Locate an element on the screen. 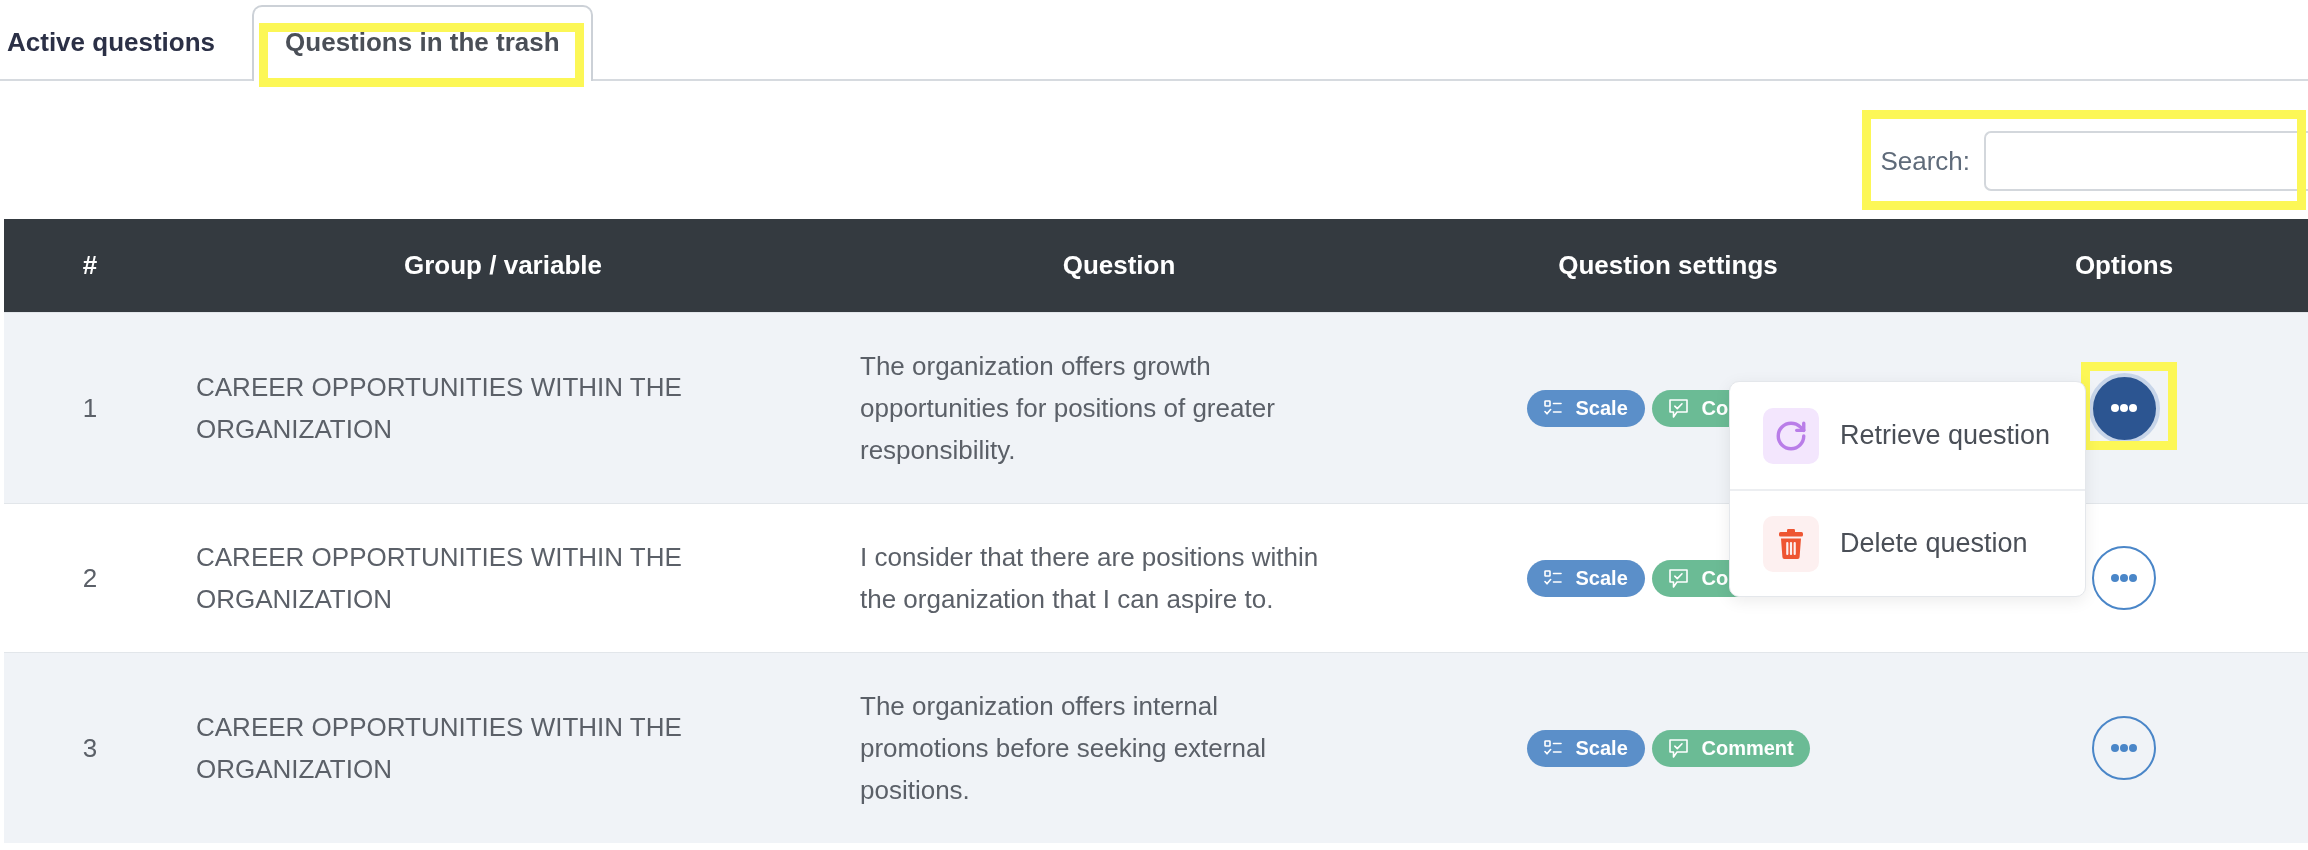 Image resolution: width=2308 pixels, height=850 pixels. tag-label: Comment is located at coordinates (1747, 748).